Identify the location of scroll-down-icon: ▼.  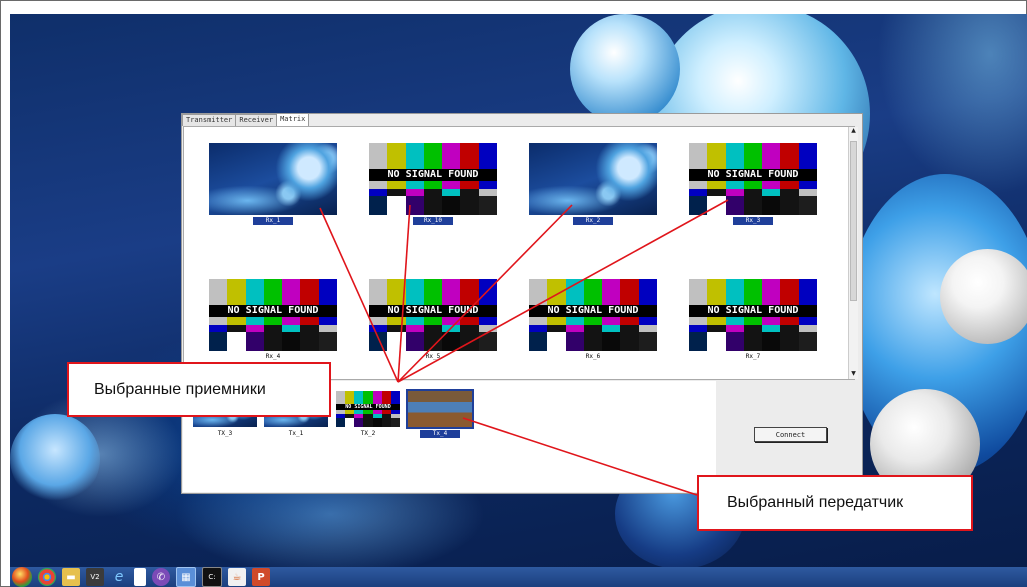
(853, 373).